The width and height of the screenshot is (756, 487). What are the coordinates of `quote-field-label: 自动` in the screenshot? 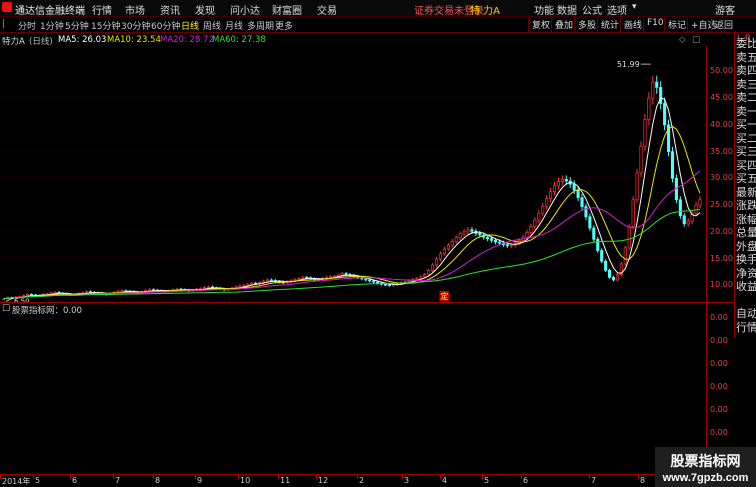 It's located at (746, 313).